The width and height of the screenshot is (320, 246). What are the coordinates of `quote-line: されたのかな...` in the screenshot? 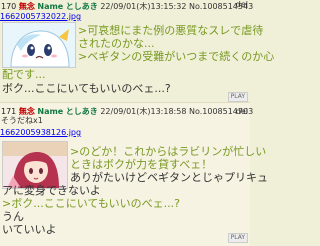 It's located at (116, 43).